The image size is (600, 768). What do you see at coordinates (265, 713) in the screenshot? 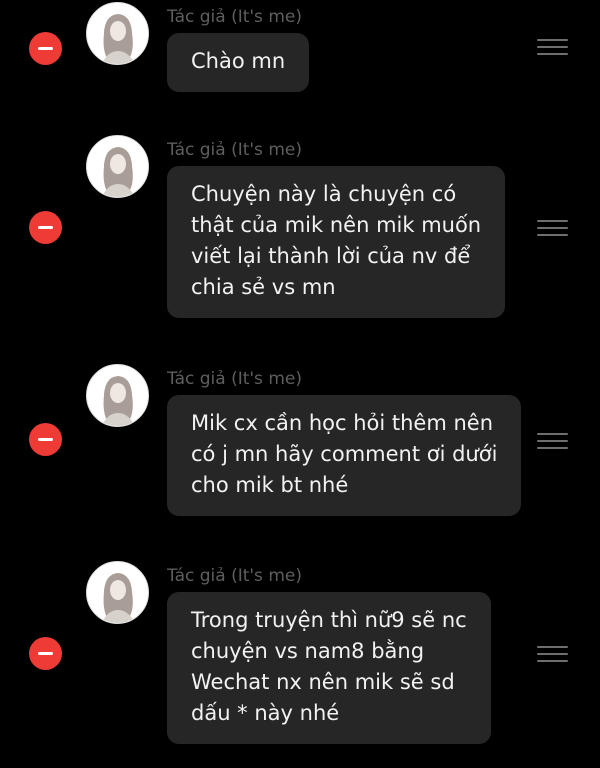
I see `message-text-line: dấu * này nhé` at bounding box center [265, 713].